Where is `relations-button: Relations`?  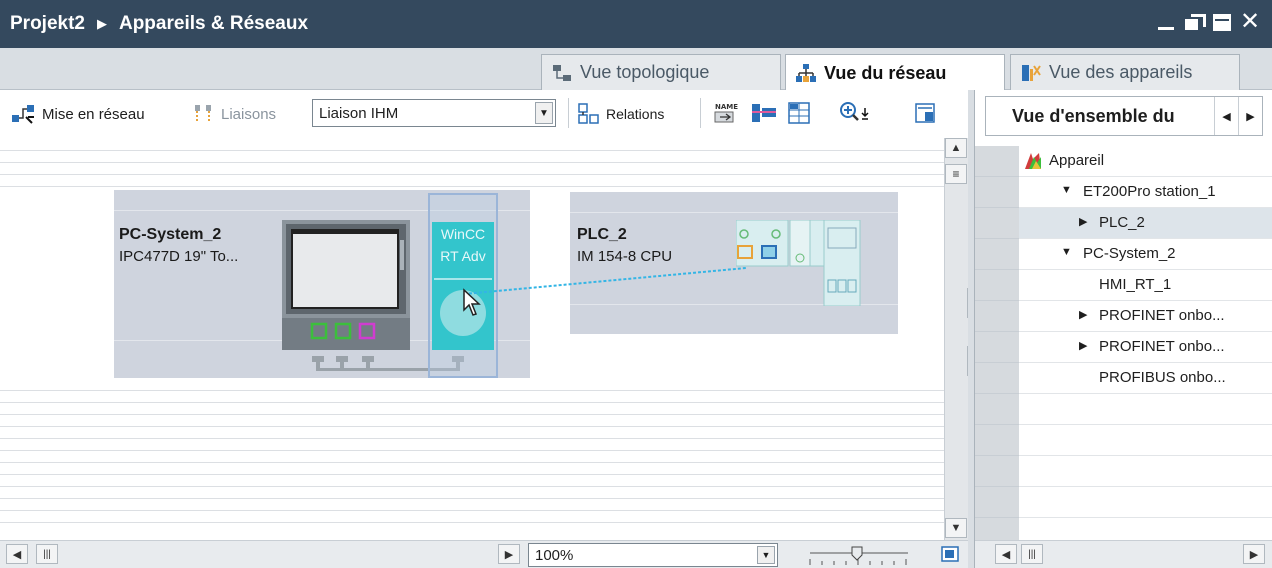
relations-button: Relations is located at coordinates (621, 114).